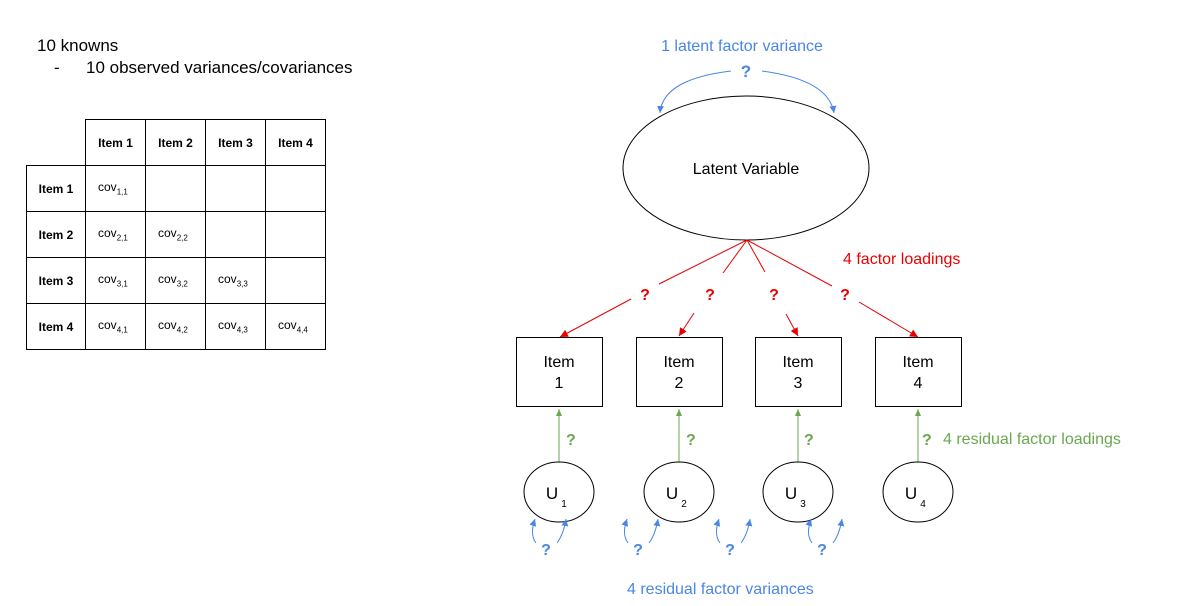  I want to click on item-number: 1, so click(559, 383).